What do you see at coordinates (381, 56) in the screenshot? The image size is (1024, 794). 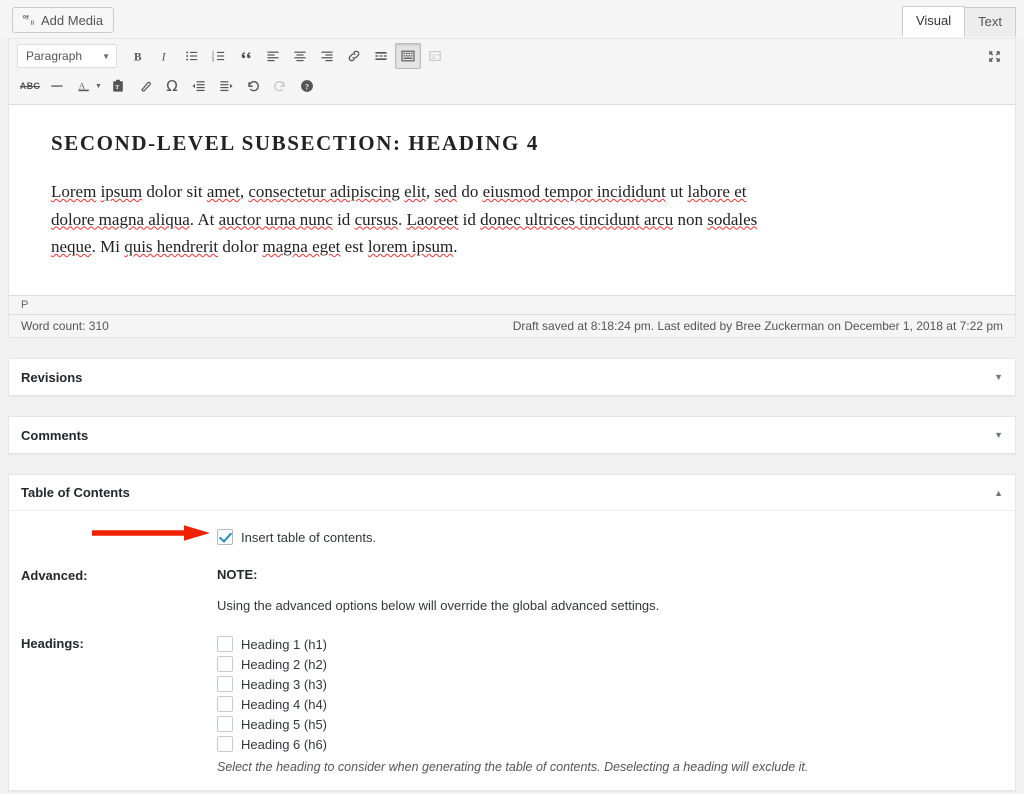 I see `read-more-button` at bounding box center [381, 56].